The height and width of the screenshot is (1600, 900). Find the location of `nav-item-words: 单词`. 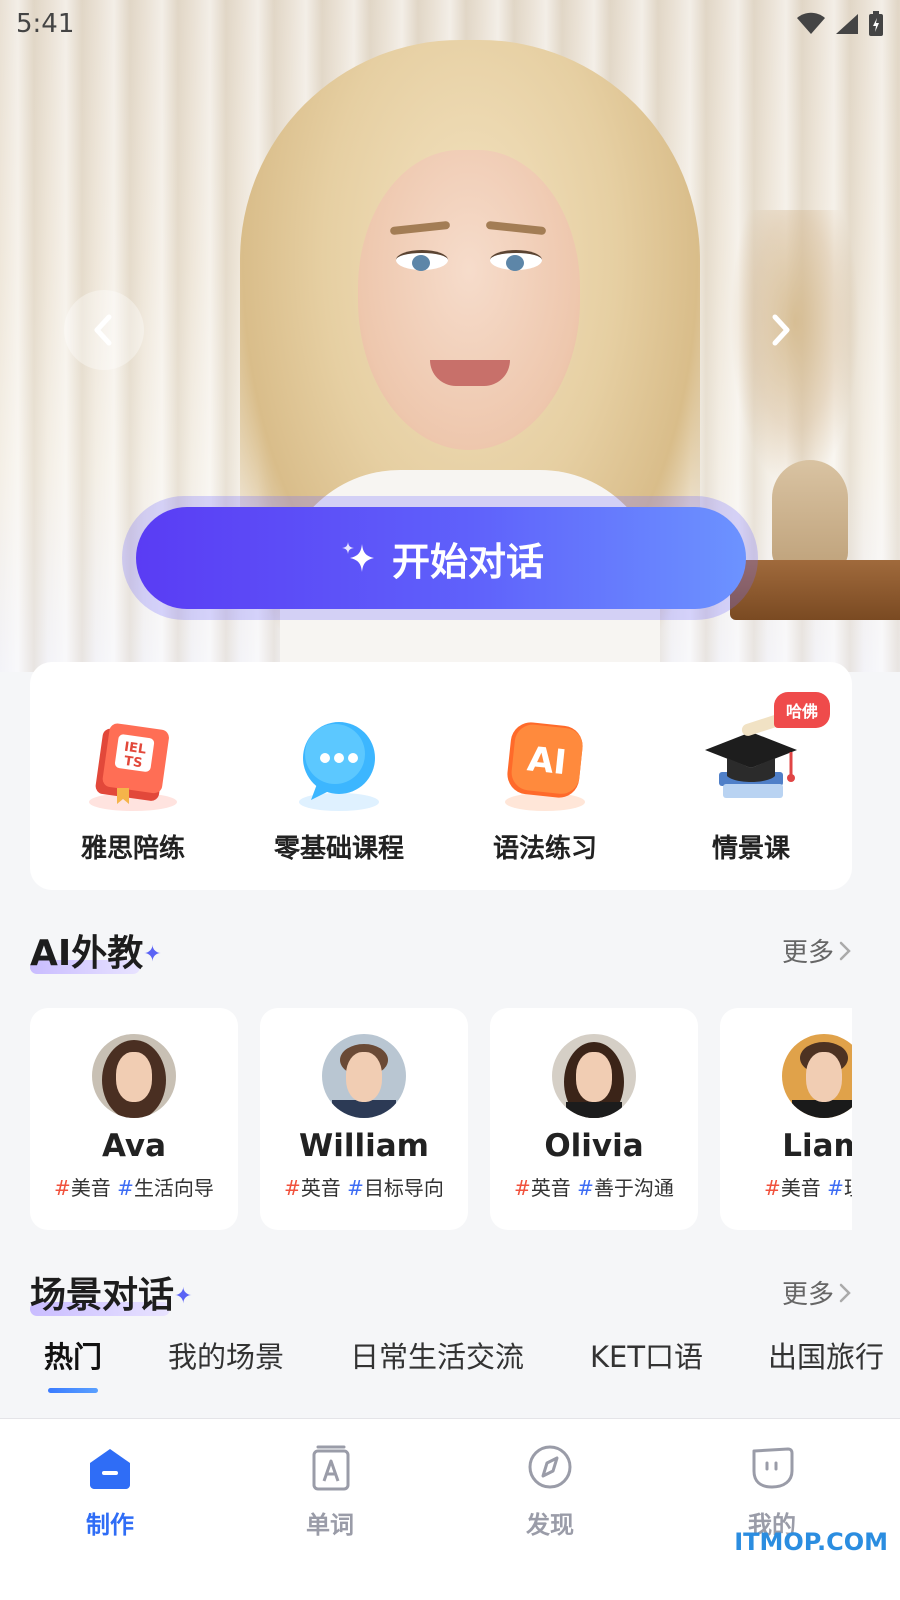

nav-item-words: 单词 is located at coordinates (330, 1490).